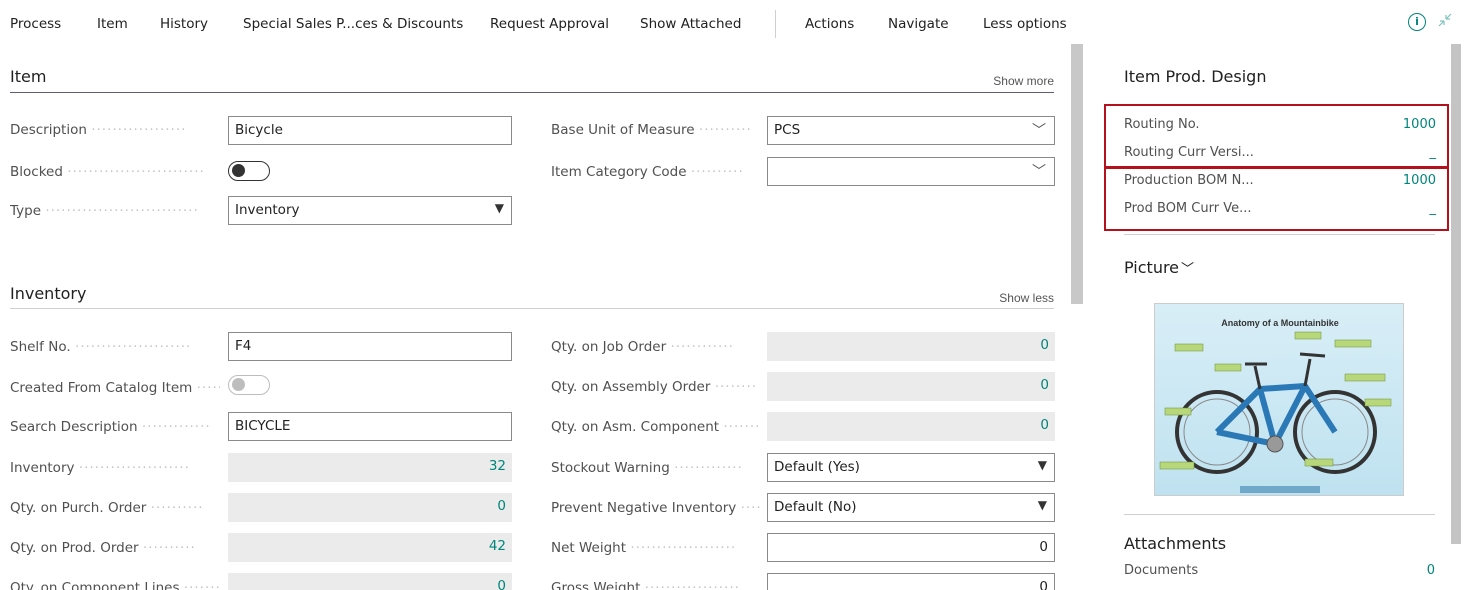 The width and height of the screenshot is (1467, 590). I want to click on search-description-field: BICYCLE, so click(370, 426).